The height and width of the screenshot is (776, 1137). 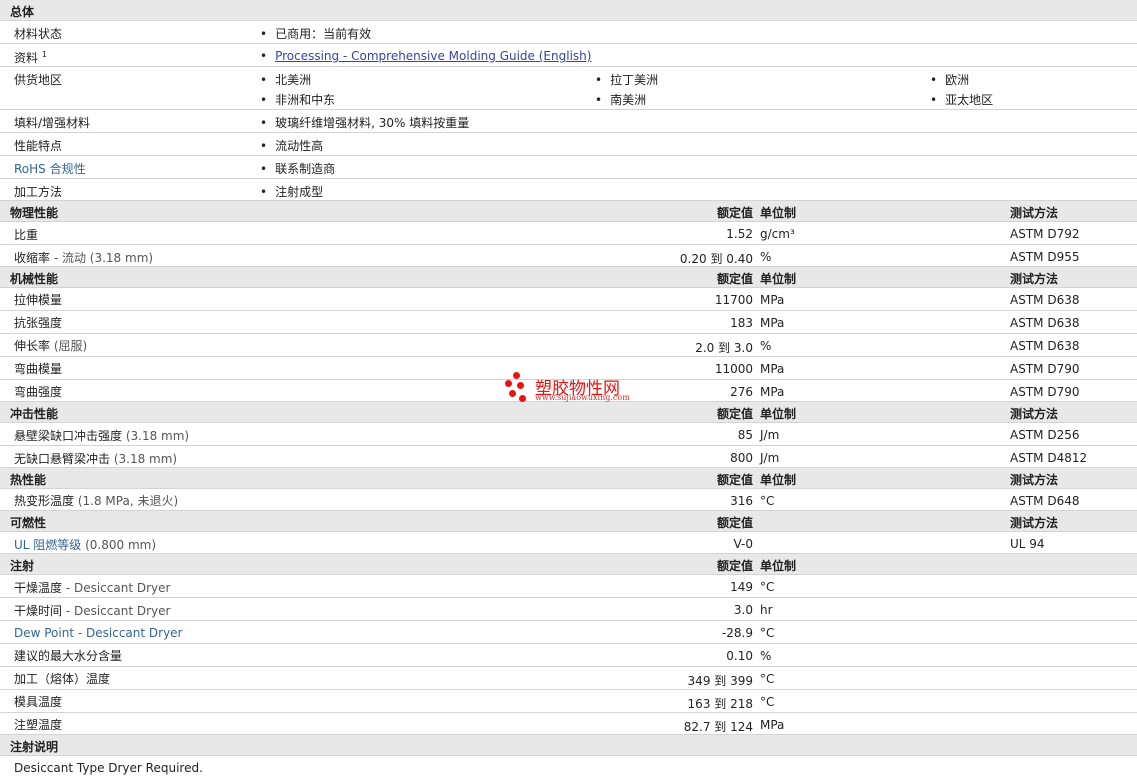 I want to click on property-value: 316, so click(x=741, y=501).